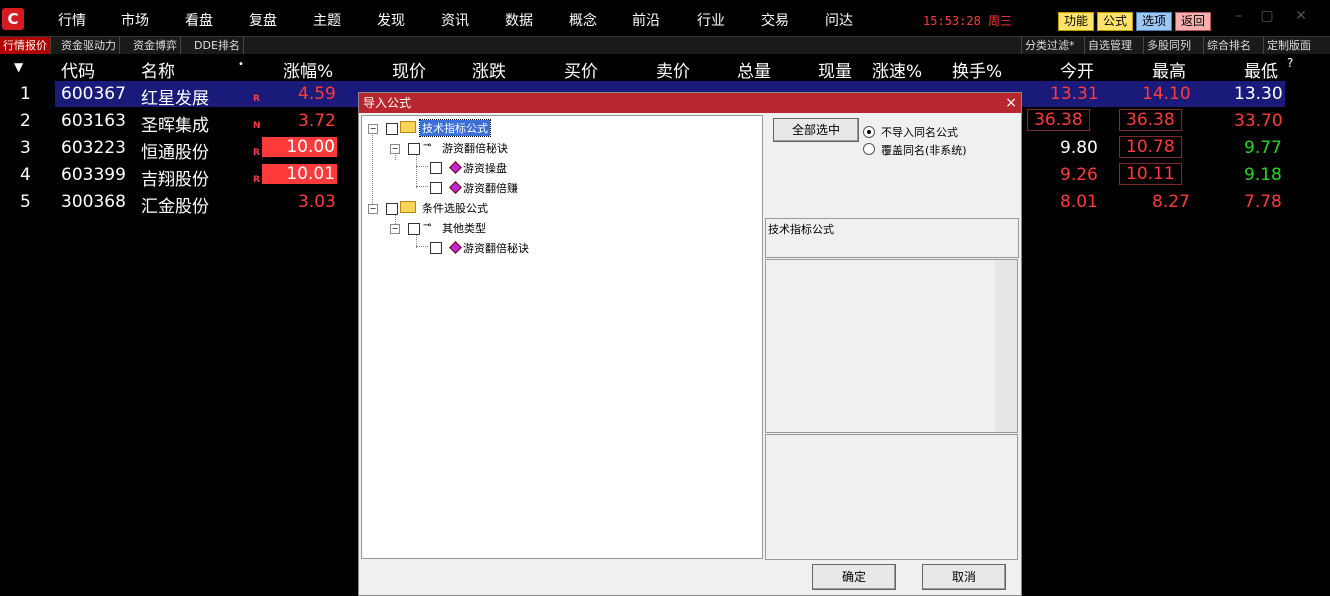 The image size is (1330, 596). Describe the element at coordinates (1074, 94) in the screenshot. I see `open-price: 13.31` at that location.